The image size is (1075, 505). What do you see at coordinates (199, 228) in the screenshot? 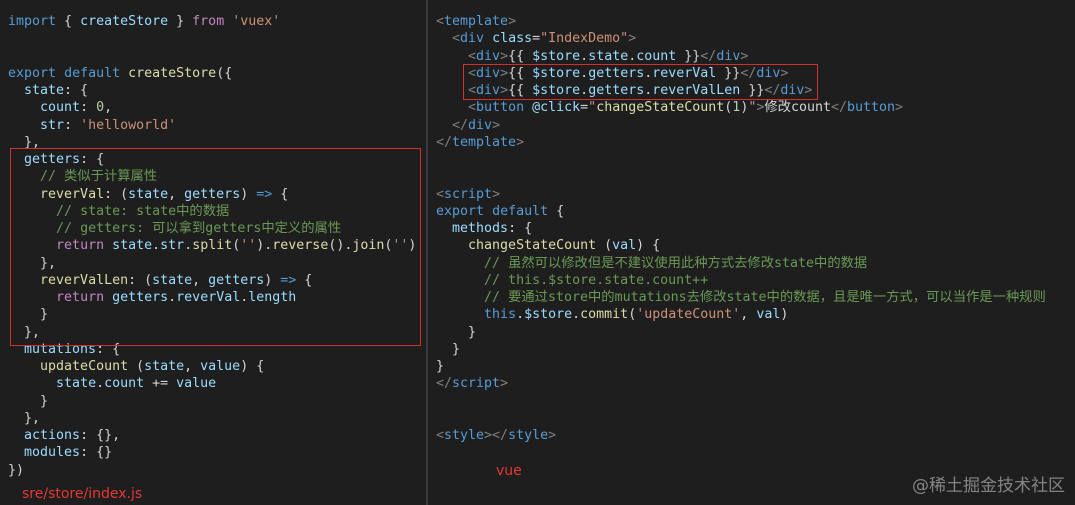
I see `code-token: // getters: 可以拿到getters中定义的属性` at bounding box center [199, 228].